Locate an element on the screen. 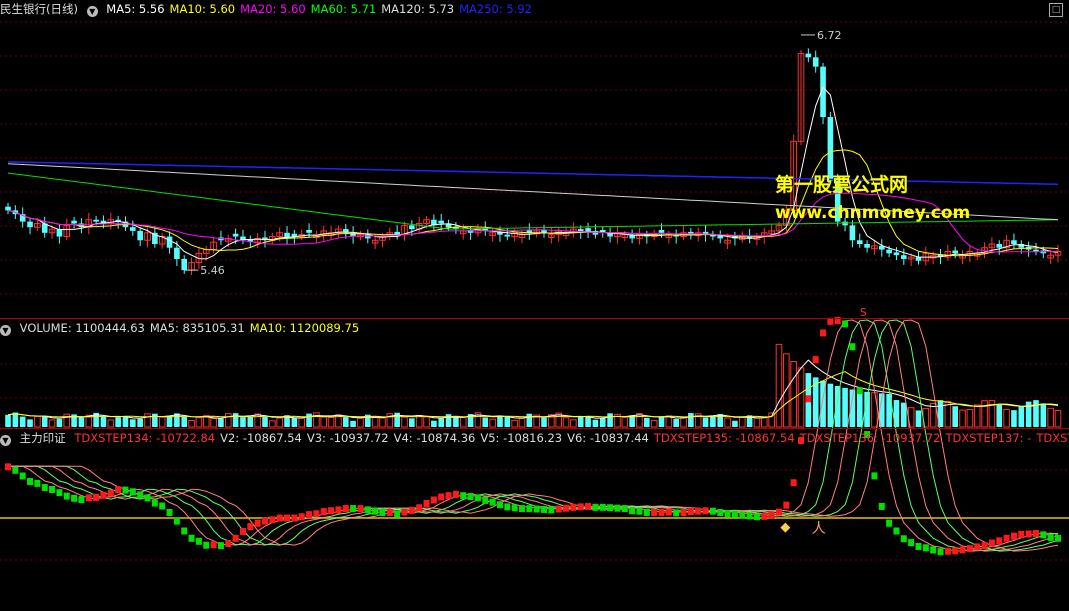 The image size is (1069, 611). indicator-label-2: V3: -10937.72 is located at coordinates (347, 438).